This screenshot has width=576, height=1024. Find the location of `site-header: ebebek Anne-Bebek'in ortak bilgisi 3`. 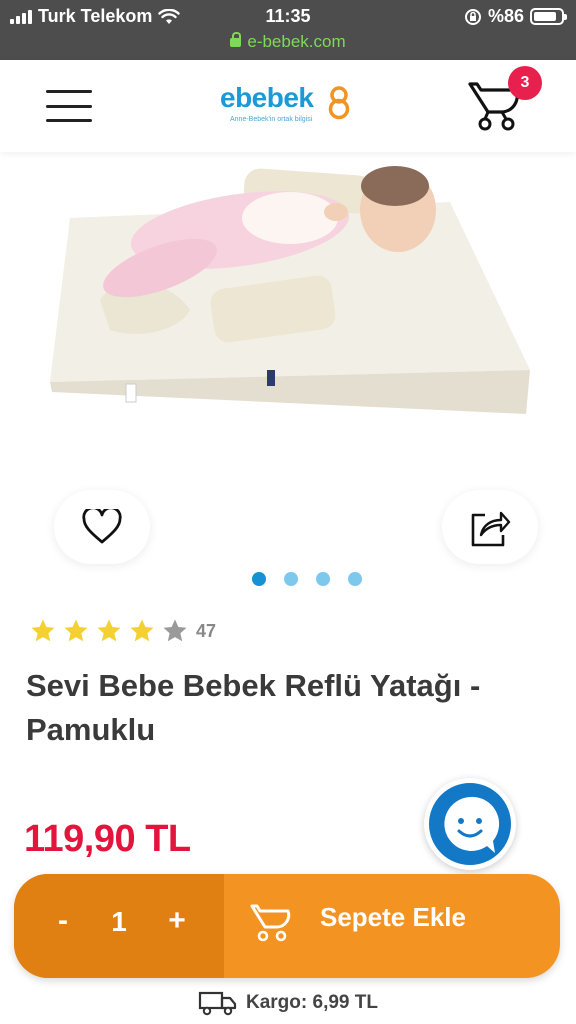

site-header: ebebek Anne-Bebek'in ortak bilgisi 3 is located at coordinates (288, 106).